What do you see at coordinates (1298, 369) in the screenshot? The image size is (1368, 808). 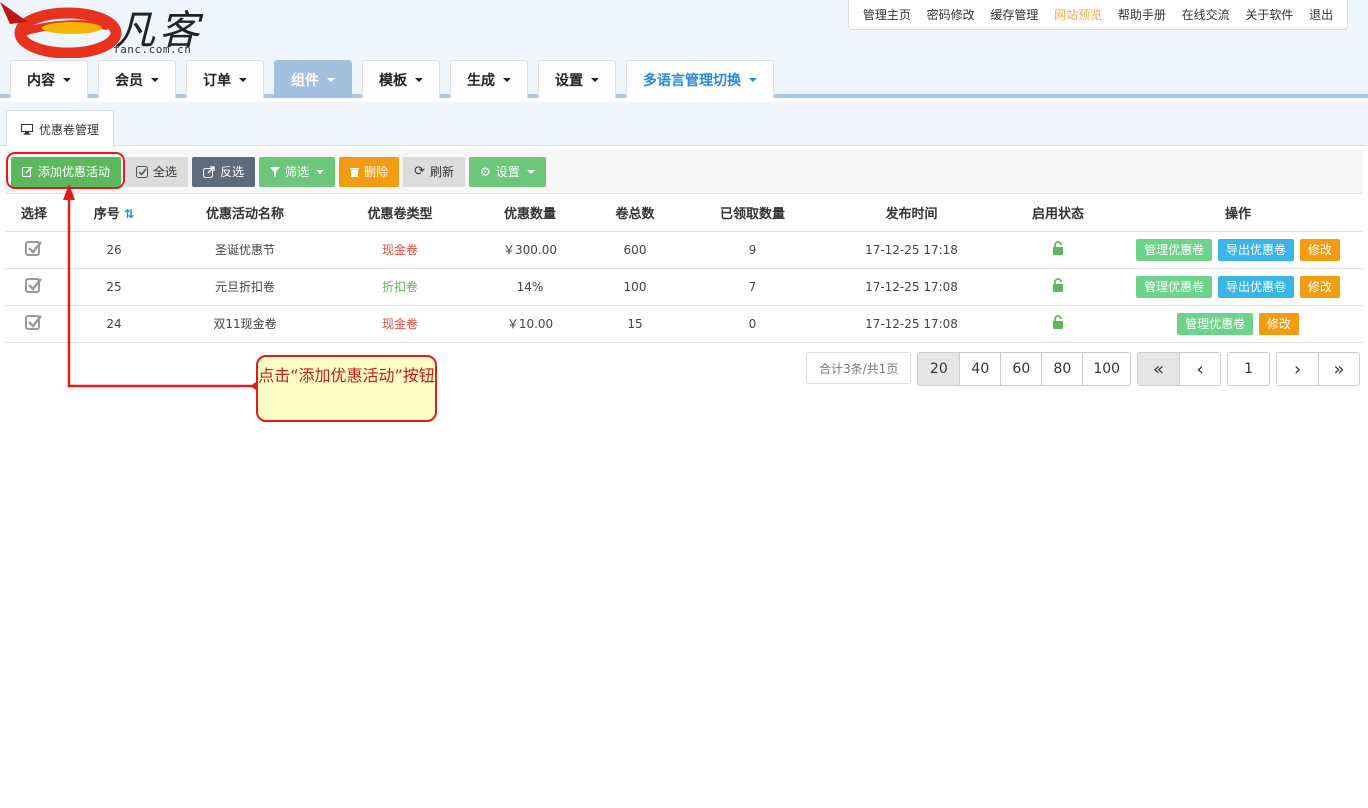 I see `next-page-button: ›` at bounding box center [1298, 369].